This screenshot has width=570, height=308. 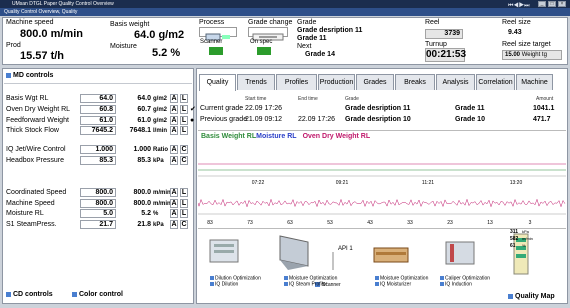 I want to click on last-icon: ⏭, so click(x=526, y=6).